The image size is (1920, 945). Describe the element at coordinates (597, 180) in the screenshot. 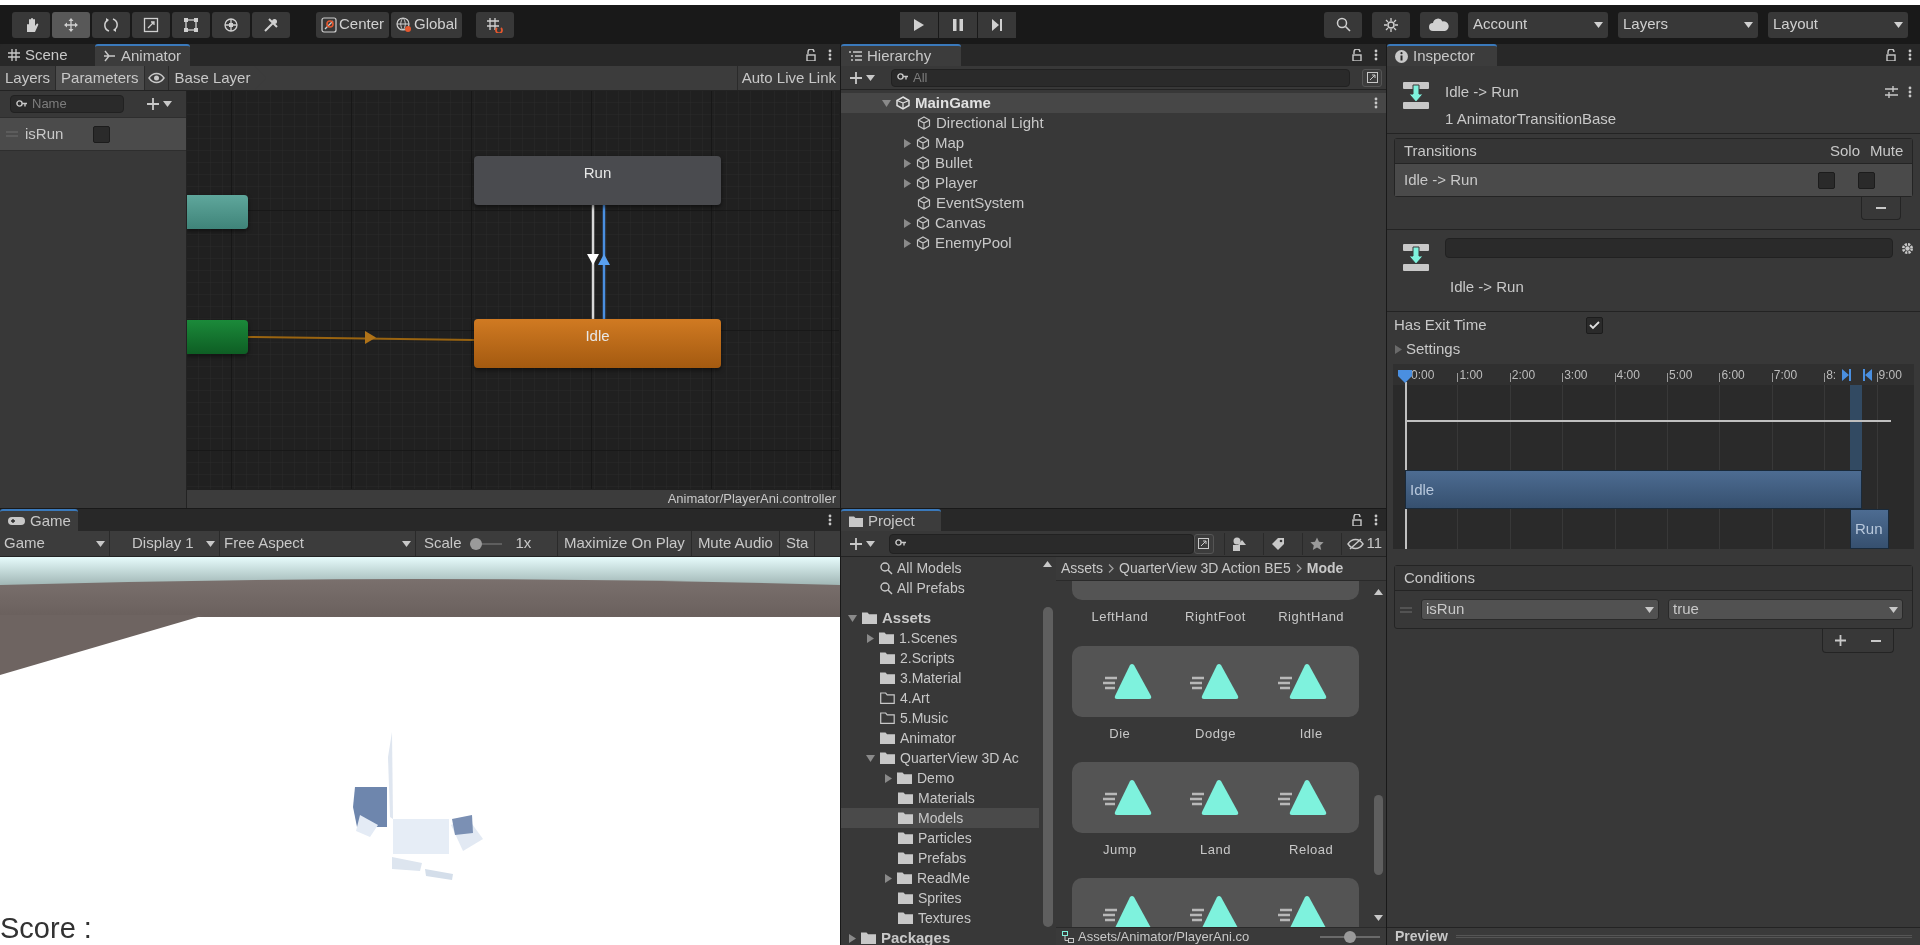

I see `state-node: Run` at that location.